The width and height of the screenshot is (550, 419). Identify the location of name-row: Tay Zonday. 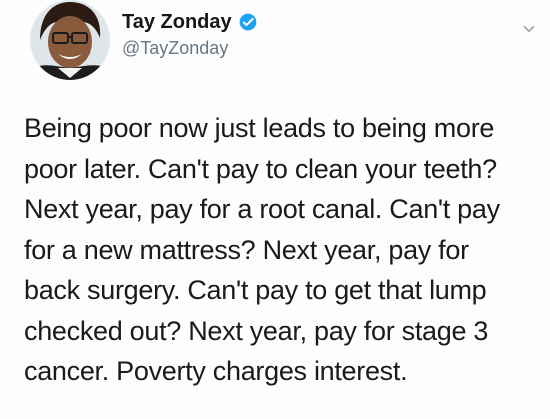
(302, 22).